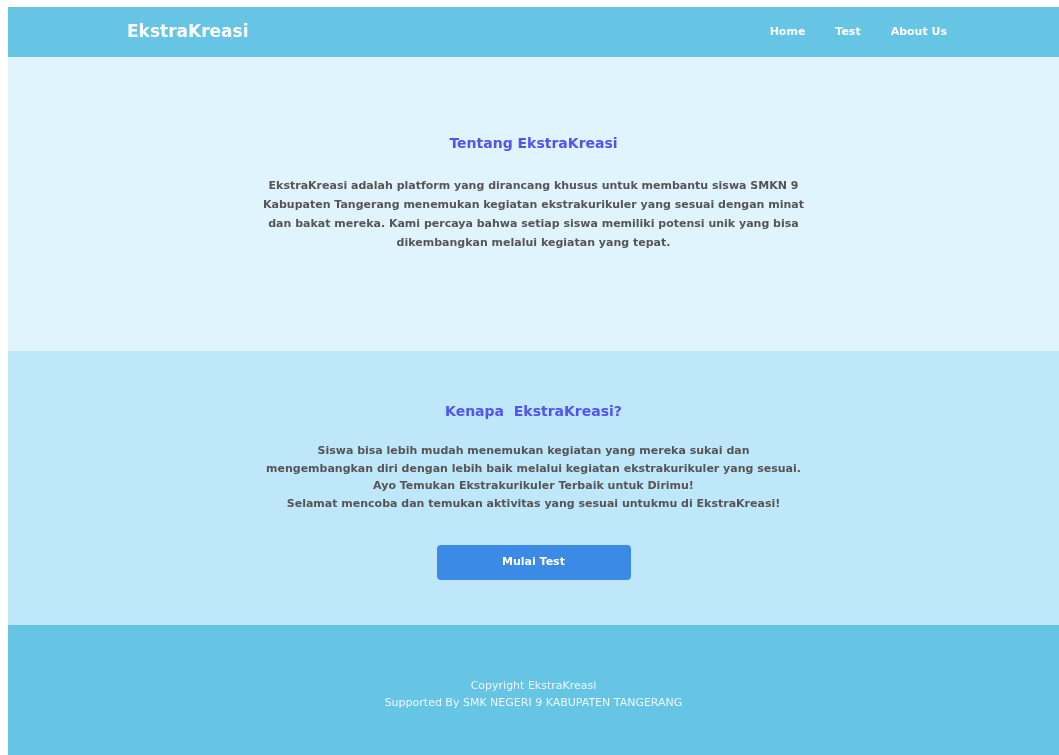 The height and width of the screenshot is (755, 1059). I want to click on nav-link: Test, so click(848, 32).